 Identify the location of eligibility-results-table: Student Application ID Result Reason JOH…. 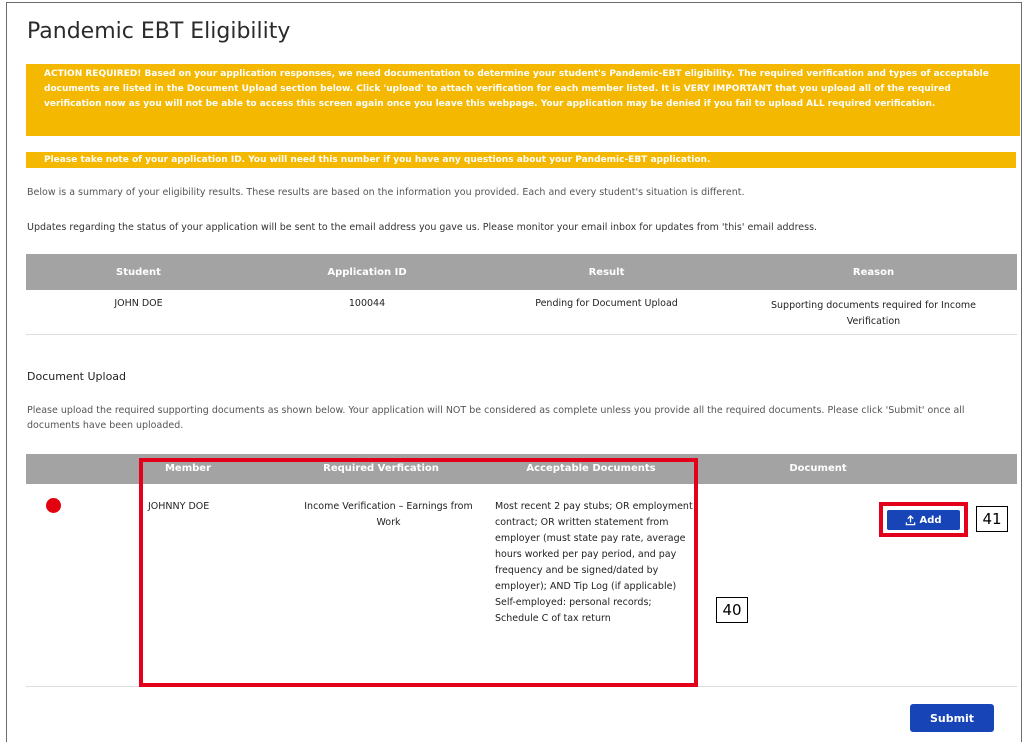
(521, 294).